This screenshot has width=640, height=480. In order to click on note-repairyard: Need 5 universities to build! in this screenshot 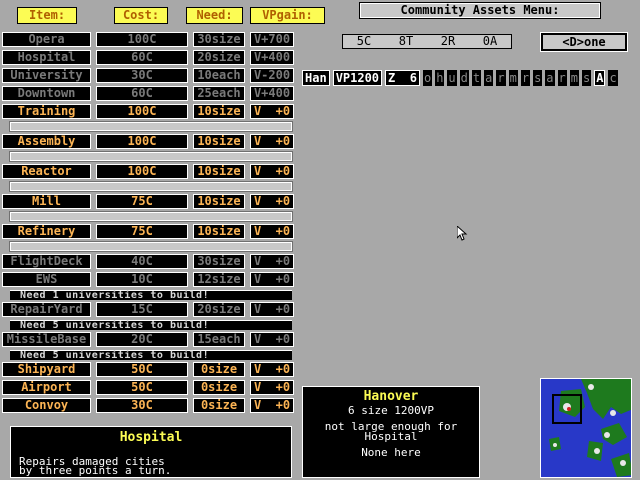, I will do `click(151, 325)`.